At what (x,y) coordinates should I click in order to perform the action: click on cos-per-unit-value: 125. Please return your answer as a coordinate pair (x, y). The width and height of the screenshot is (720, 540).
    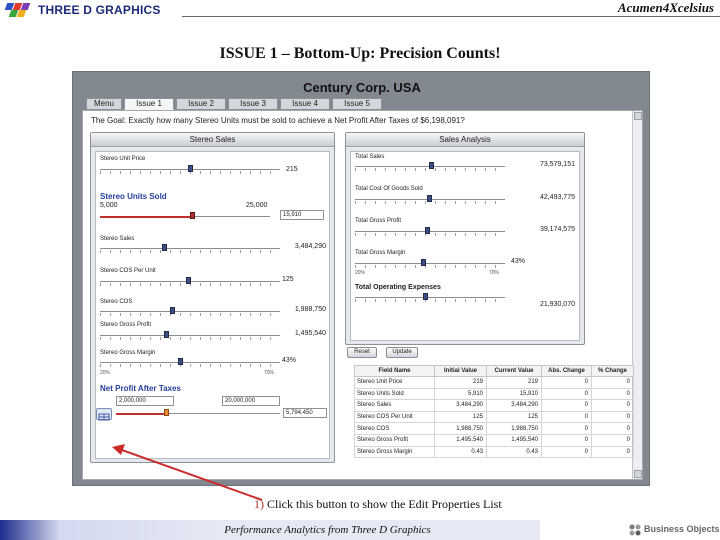
    Looking at the image, I should click on (288, 279).